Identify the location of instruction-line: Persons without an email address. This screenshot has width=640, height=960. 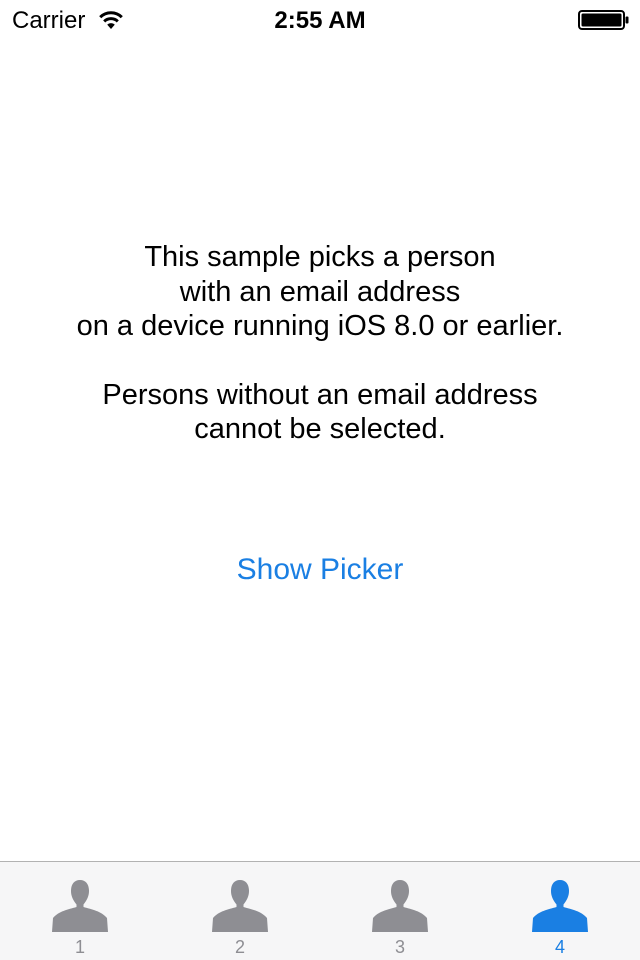
(320, 394).